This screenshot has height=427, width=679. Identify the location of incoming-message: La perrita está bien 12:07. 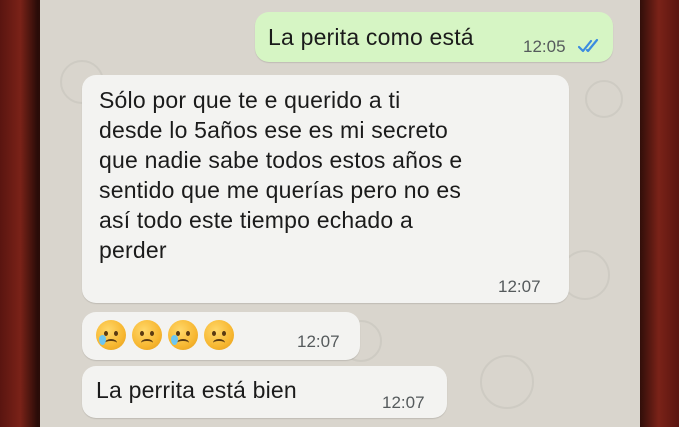
(264, 392).